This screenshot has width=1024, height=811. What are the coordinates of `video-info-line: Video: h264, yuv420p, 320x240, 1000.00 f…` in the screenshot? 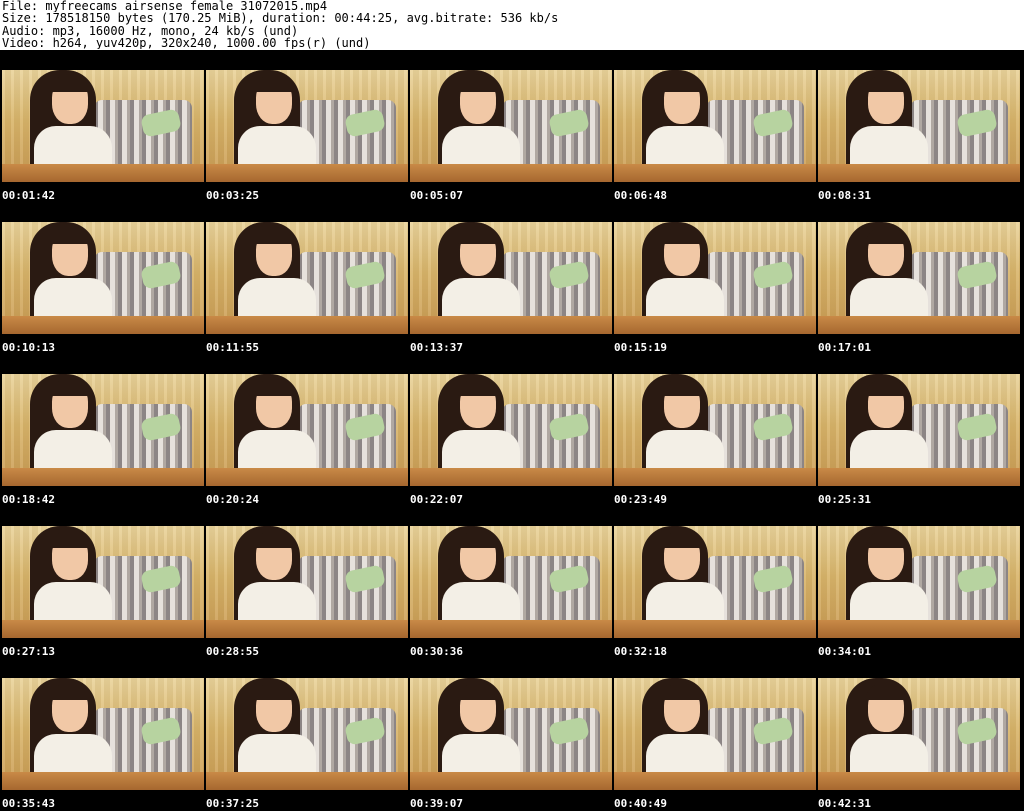 It's located at (186, 42).